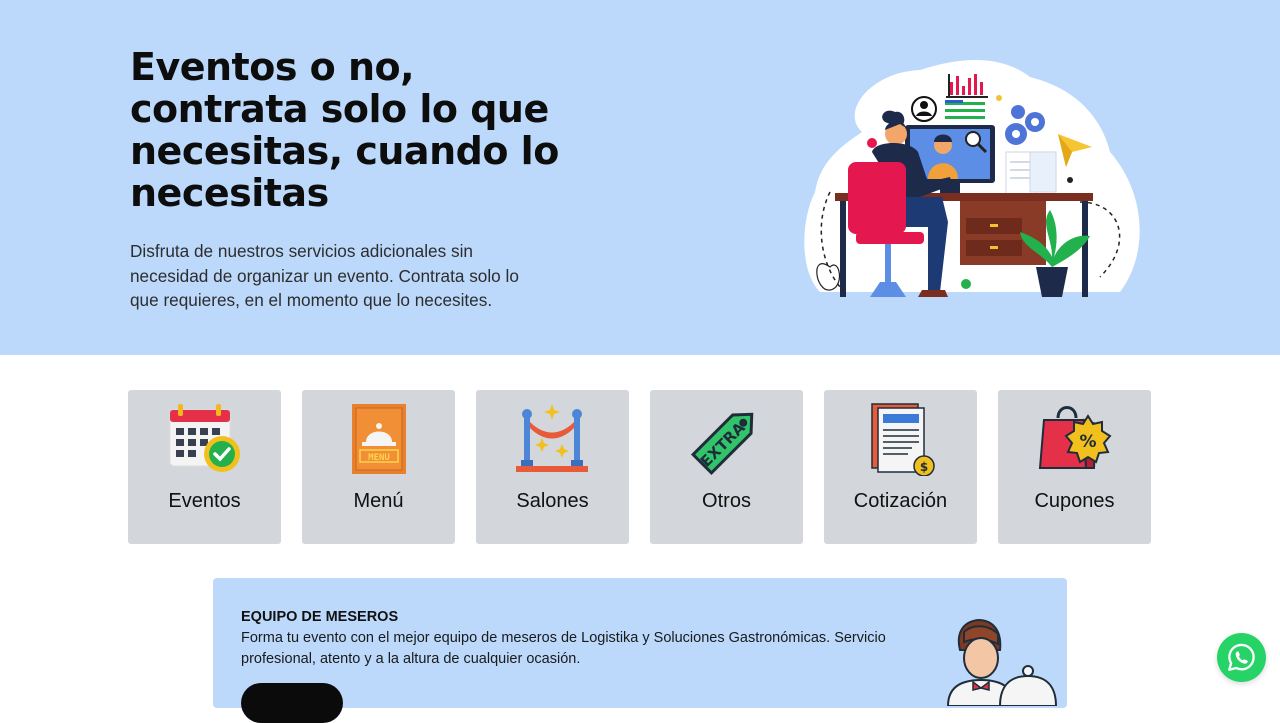  What do you see at coordinates (378, 501) in the screenshot?
I see `category-label: Menú` at bounding box center [378, 501].